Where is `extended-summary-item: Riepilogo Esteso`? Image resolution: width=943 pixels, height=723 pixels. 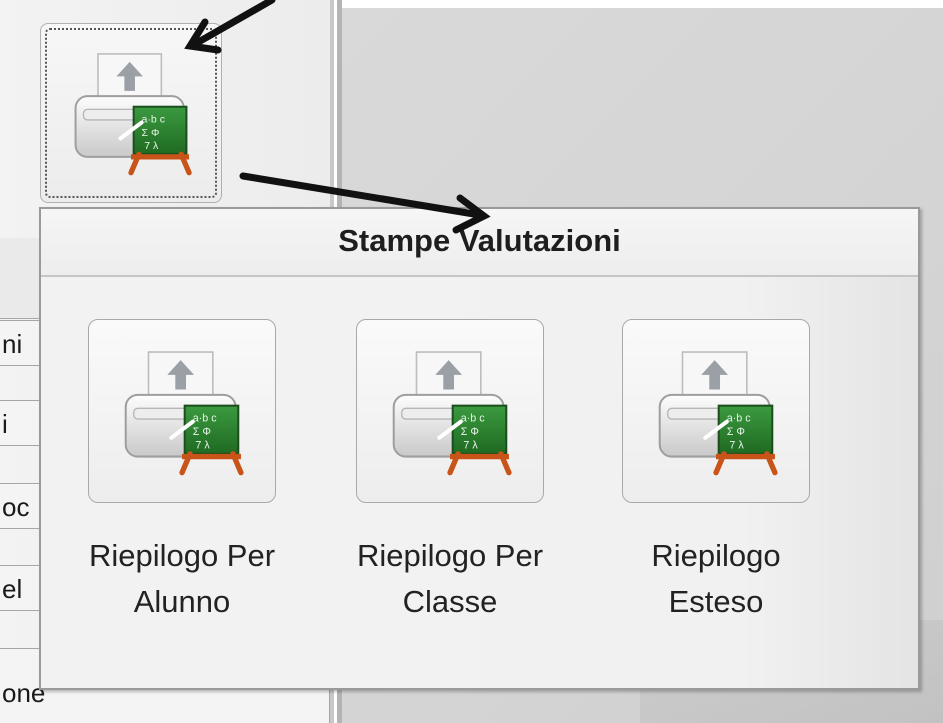 extended-summary-item: Riepilogo Esteso is located at coordinates (716, 472).